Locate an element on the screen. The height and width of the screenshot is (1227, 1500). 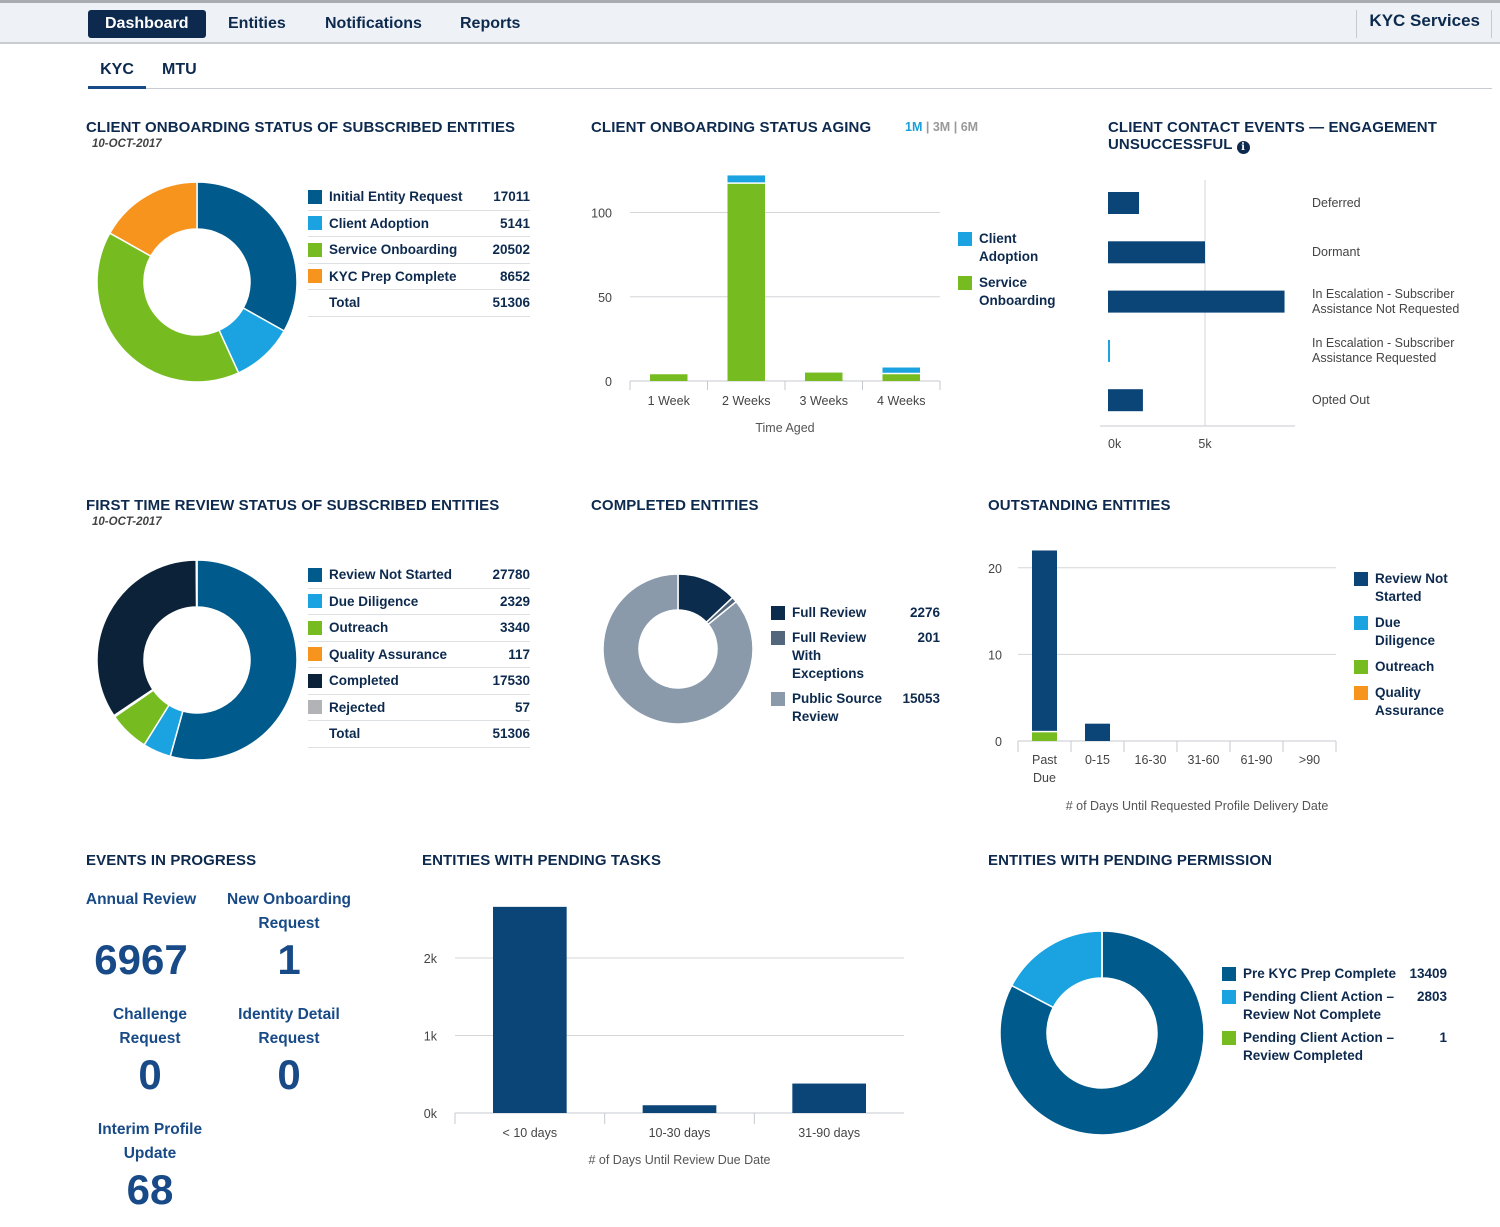
legend-item-outreach: Outreach is located at coordinates (1424, 667).